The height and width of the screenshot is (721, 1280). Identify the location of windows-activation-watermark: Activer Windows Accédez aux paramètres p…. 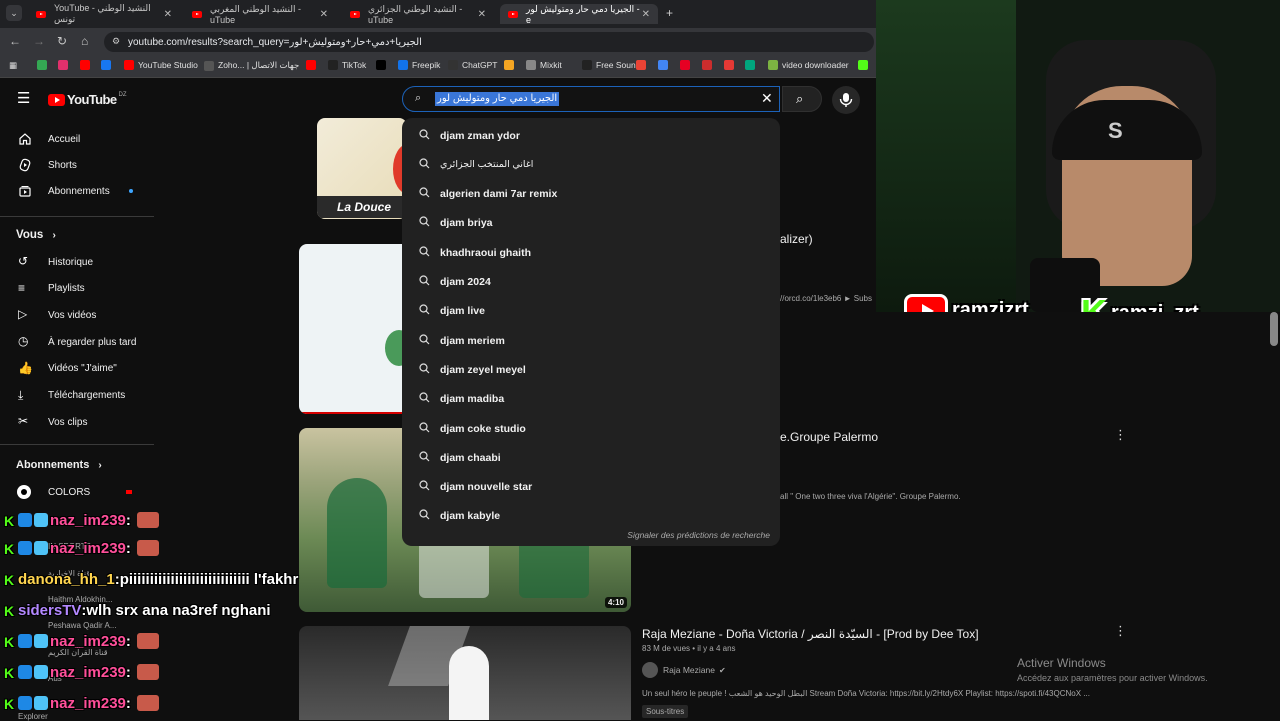
(1112, 669).